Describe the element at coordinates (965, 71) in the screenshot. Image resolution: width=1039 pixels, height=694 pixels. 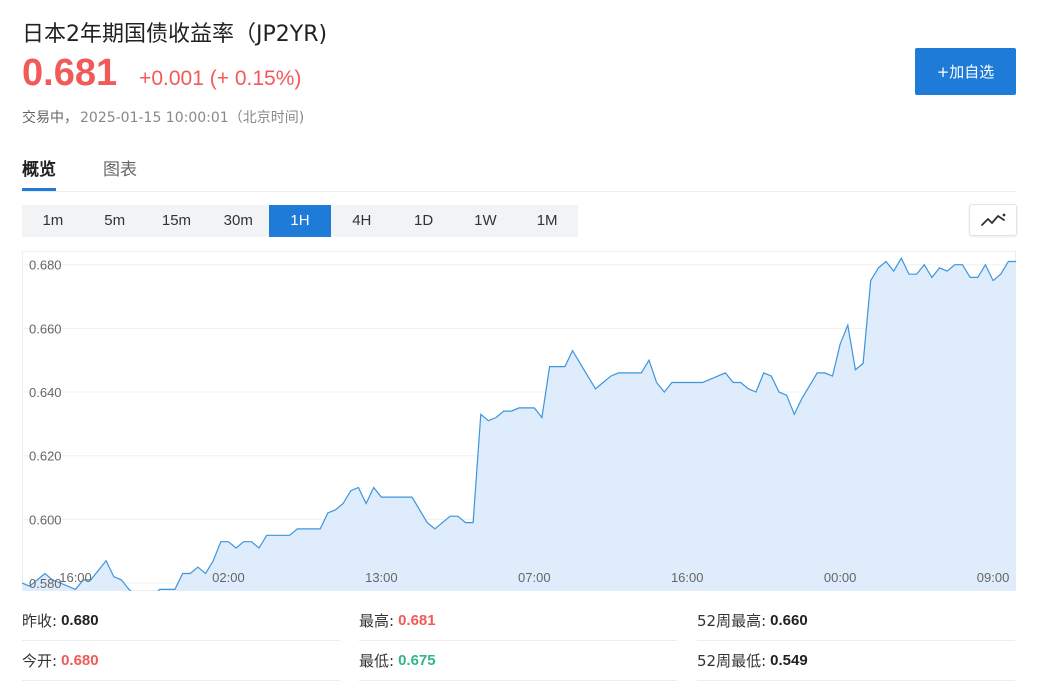
I see `add-watchlist-button: +加自选` at that location.